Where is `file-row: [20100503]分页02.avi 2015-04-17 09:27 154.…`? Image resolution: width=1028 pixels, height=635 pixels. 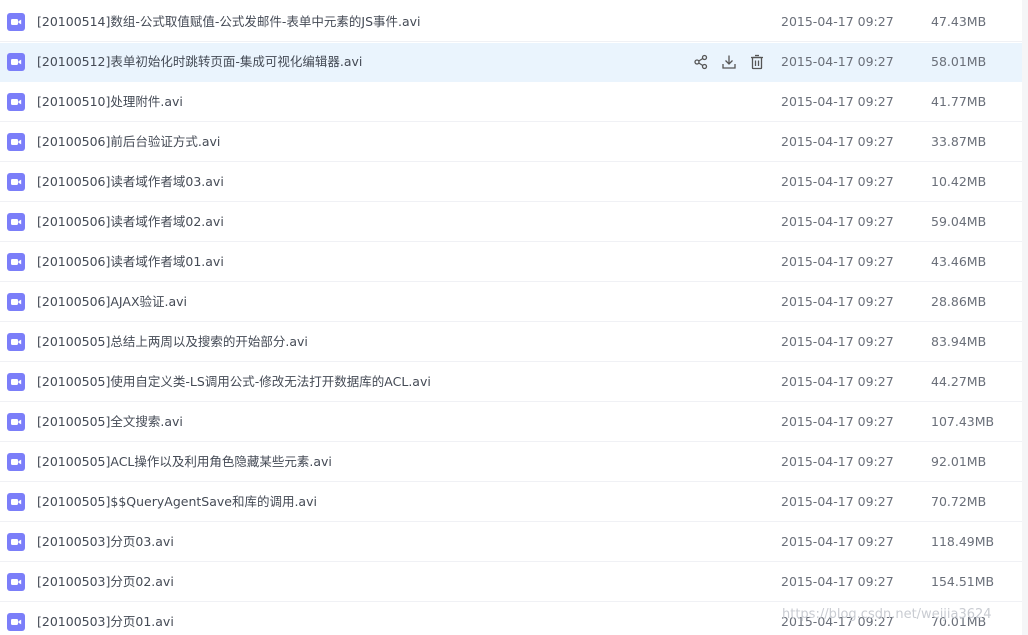
file-row: [20100503]分页02.avi 2015-04-17 09:27 154.… is located at coordinates (511, 582).